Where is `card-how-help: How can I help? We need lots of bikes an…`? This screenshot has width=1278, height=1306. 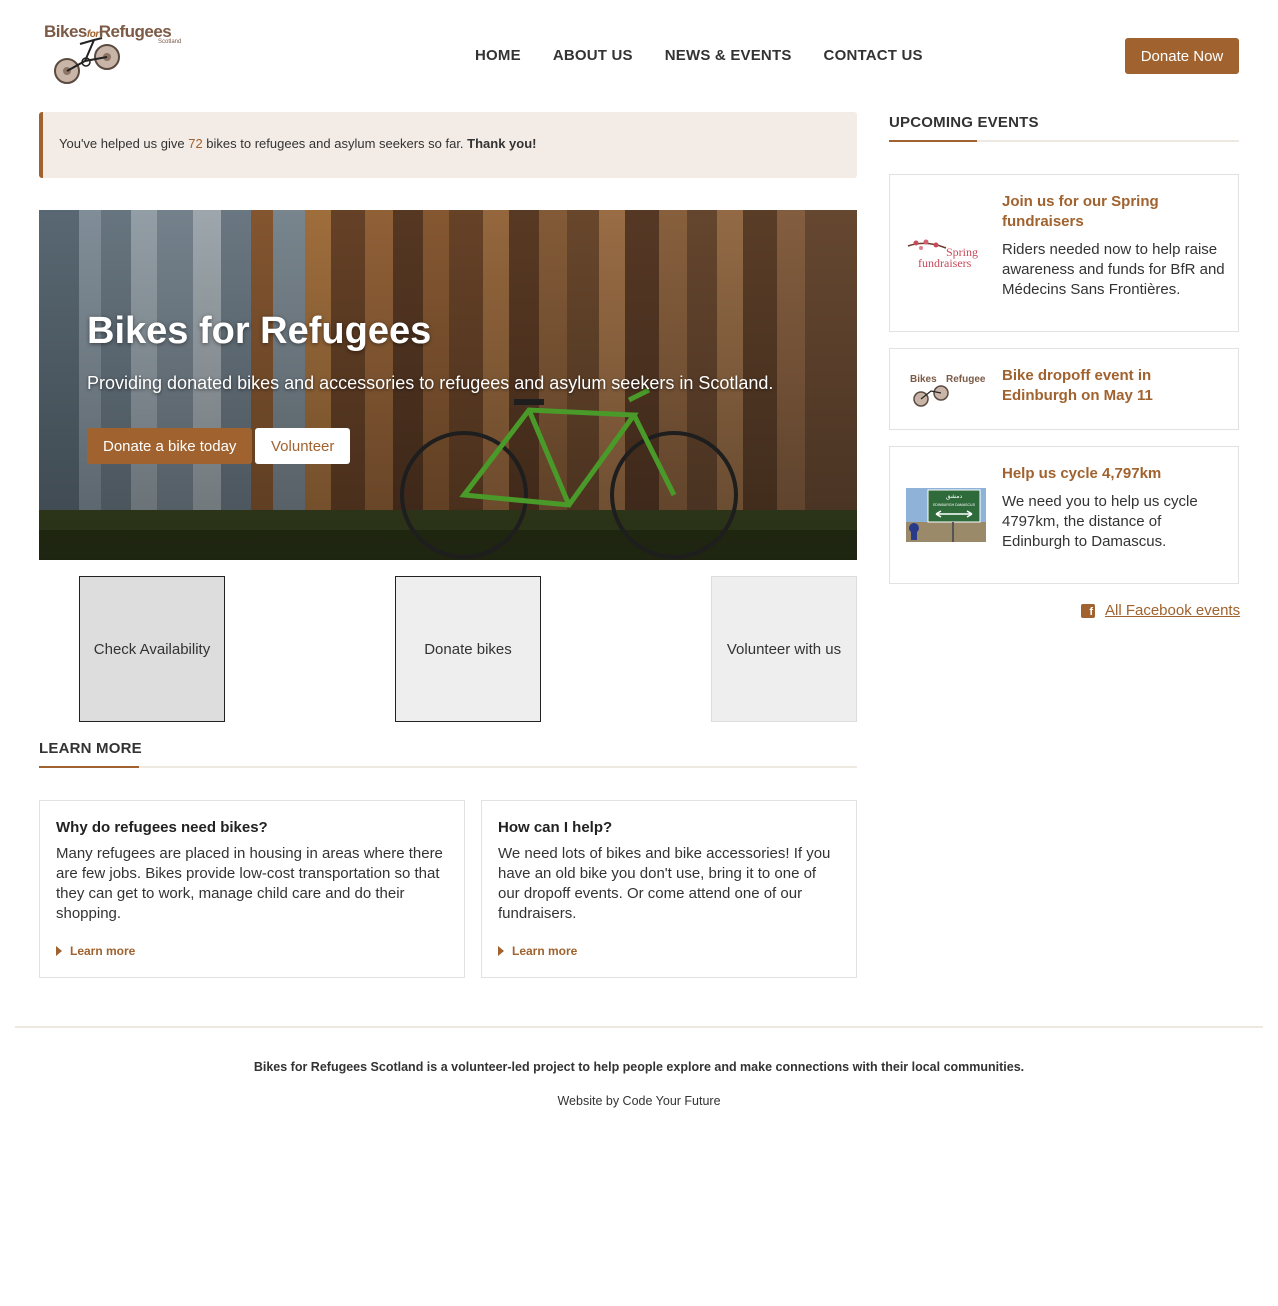
card-how-help: How can I help? We need lots of bikes an… is located at coordinates (669, 889).